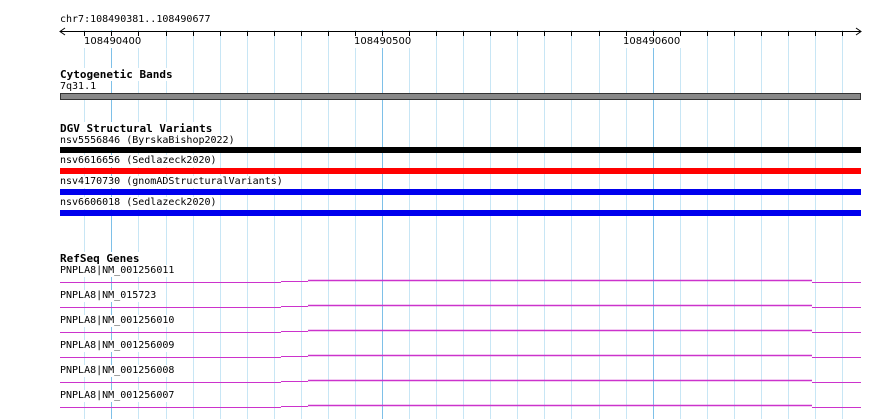  Describe the element at coordinates (138, 161) in the screenshot. I see `dgv-feature-label: nsv6616656 (Sedlazeck2020)` at that location.